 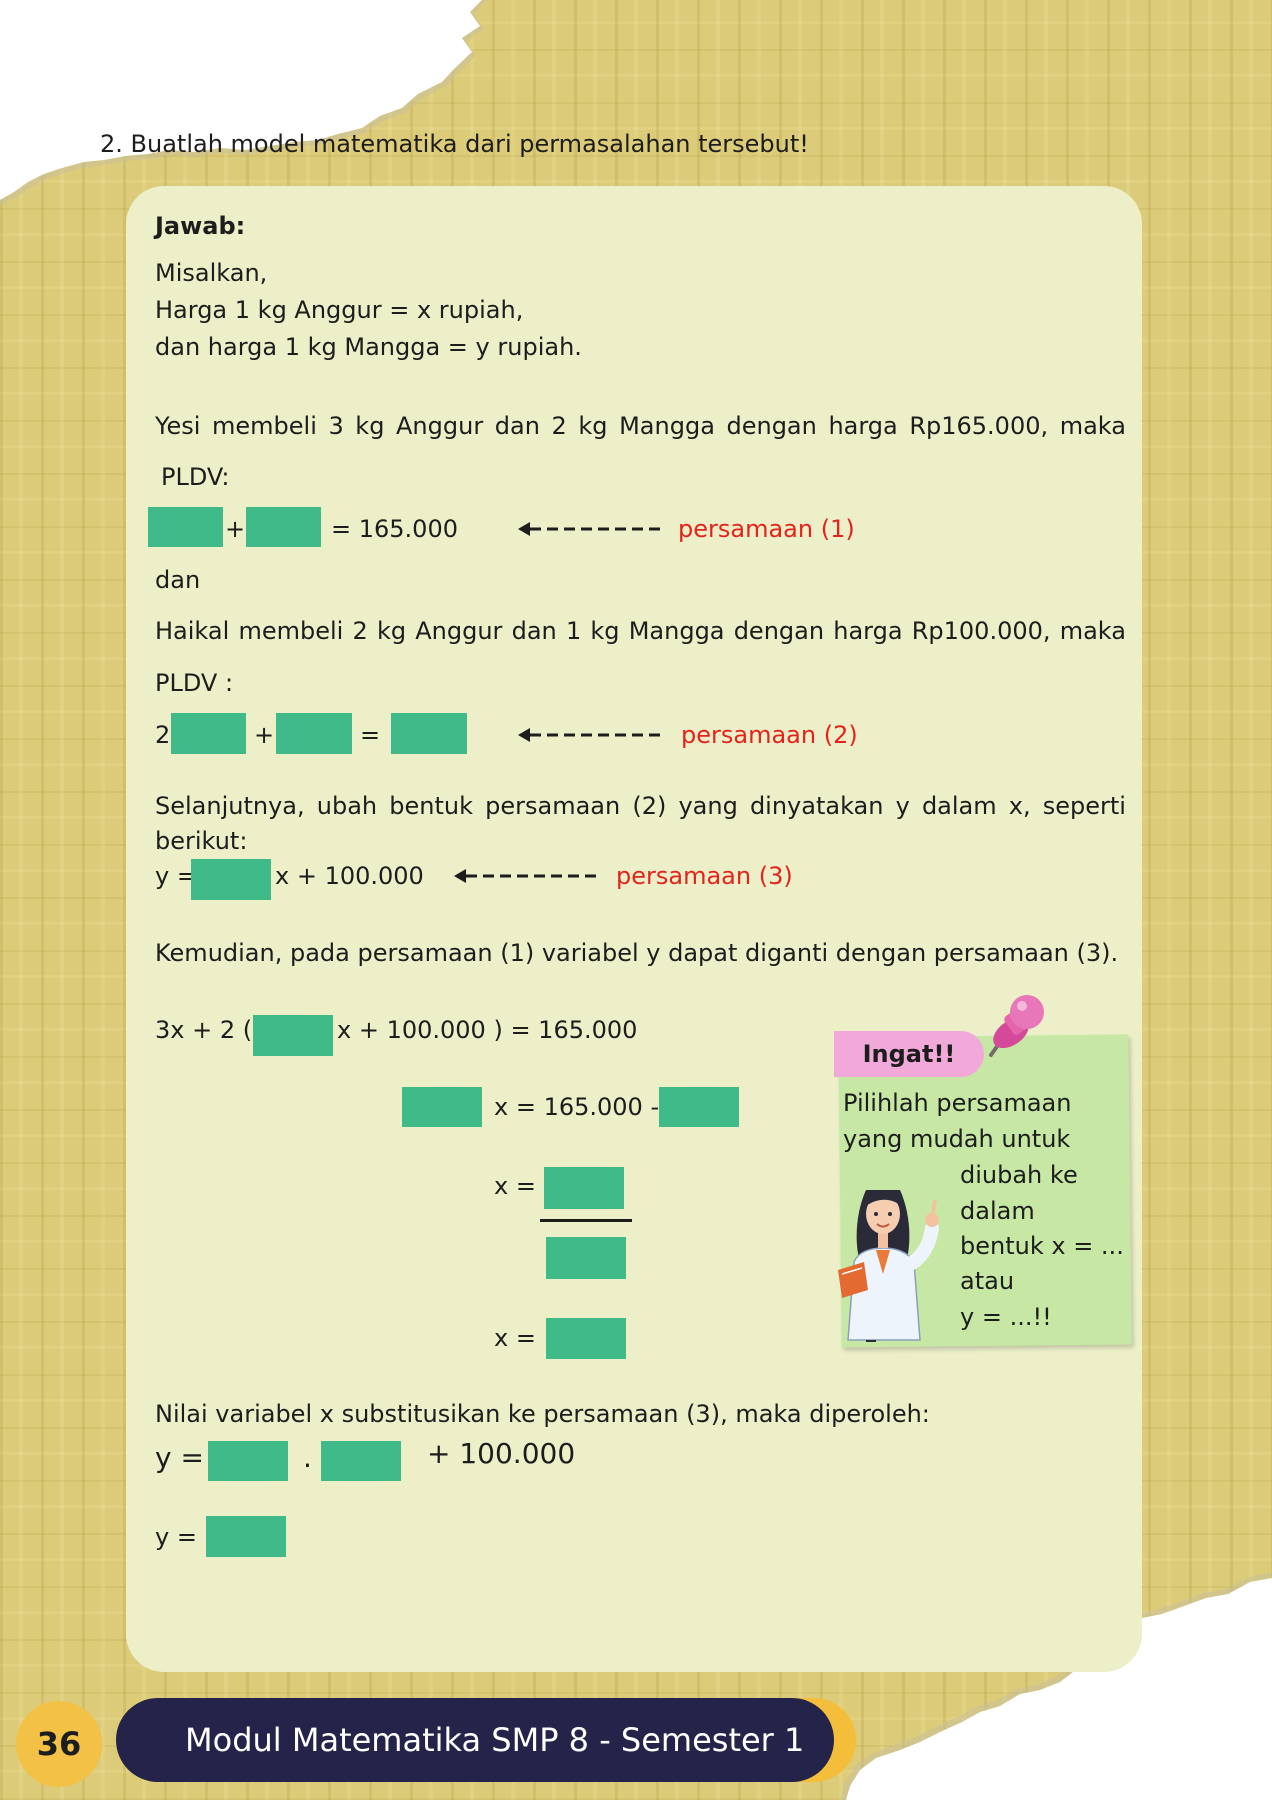 What do you see at coordinates (699, 1107) in the screenshot?
I see `answer-box-step2-b` at bounding box center [699, 1107].